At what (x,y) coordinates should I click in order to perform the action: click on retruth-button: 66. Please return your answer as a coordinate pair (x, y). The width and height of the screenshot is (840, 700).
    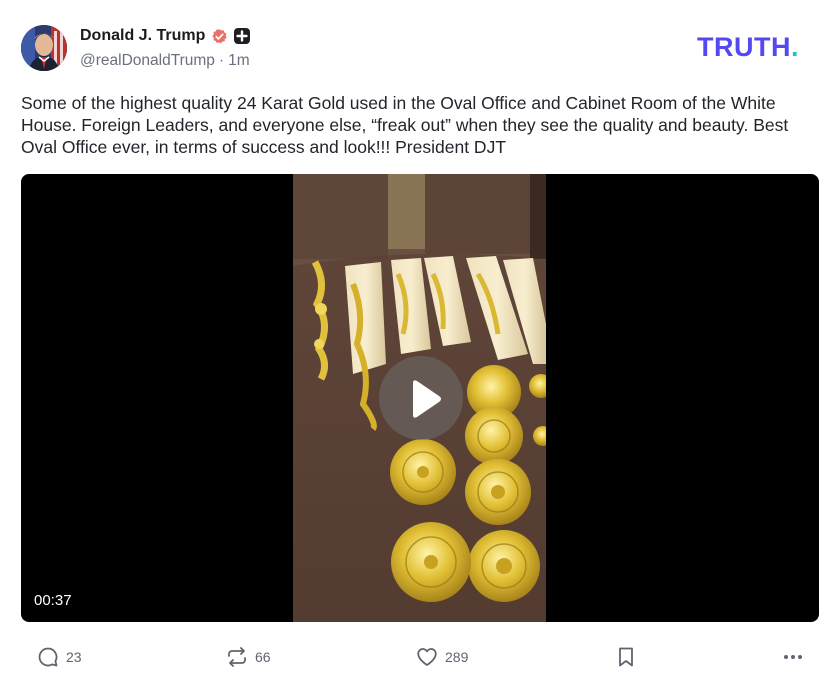
    Looking at the image, I should click on (248, 657).